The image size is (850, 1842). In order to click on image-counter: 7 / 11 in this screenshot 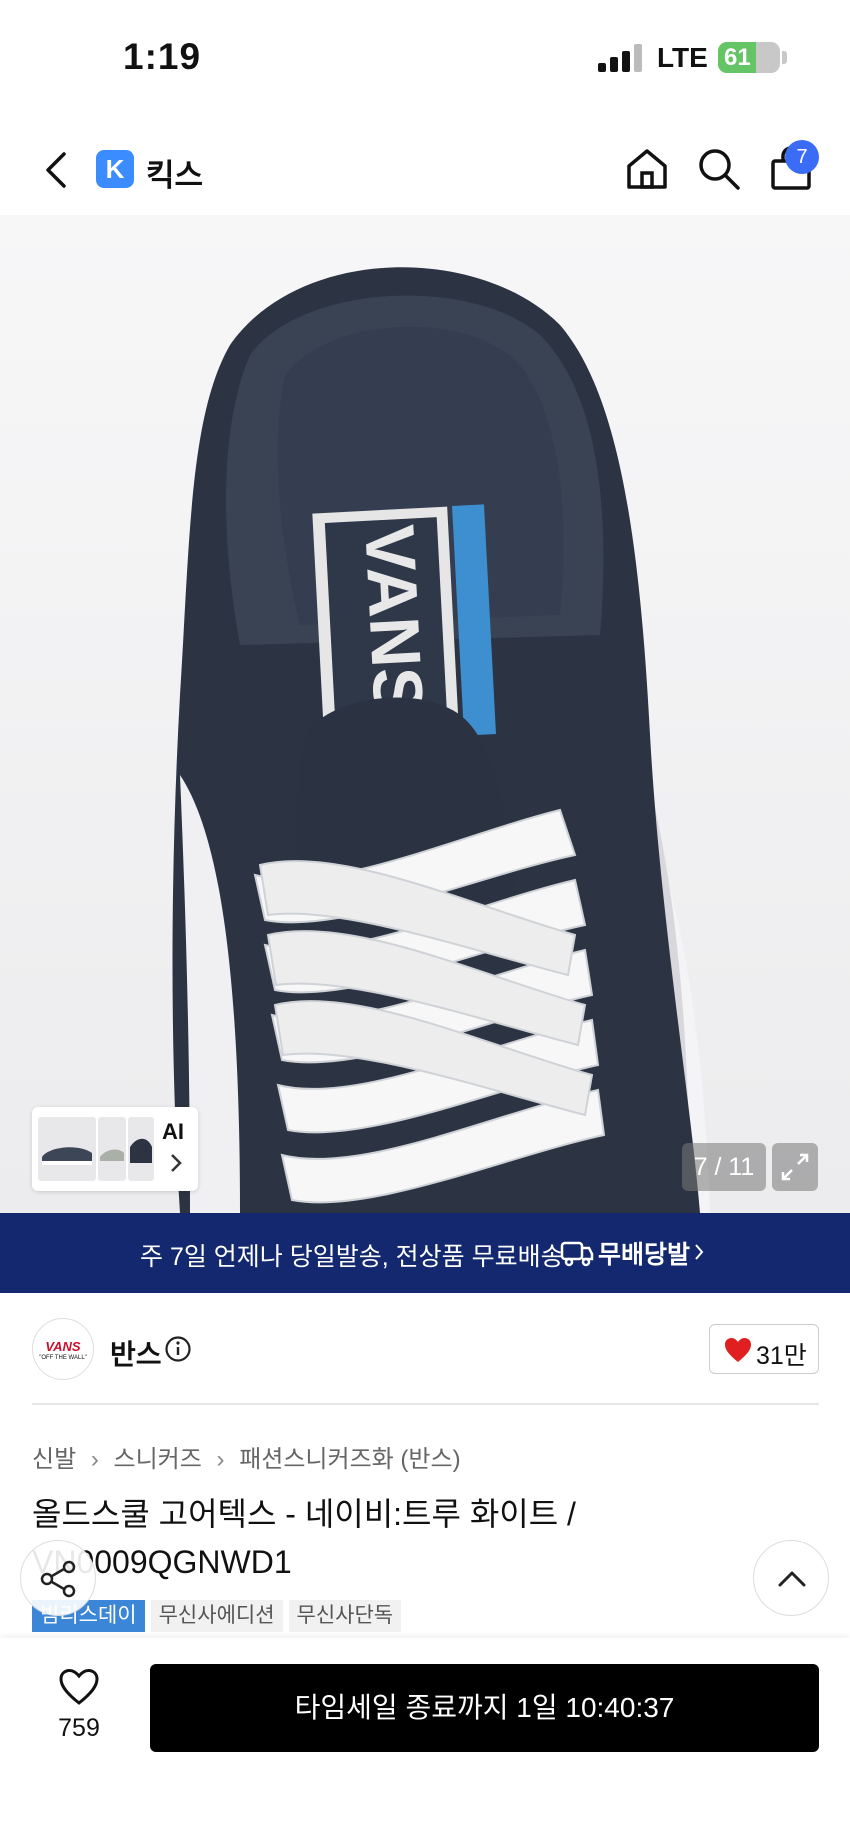, I will do `click(724, 1167)`.